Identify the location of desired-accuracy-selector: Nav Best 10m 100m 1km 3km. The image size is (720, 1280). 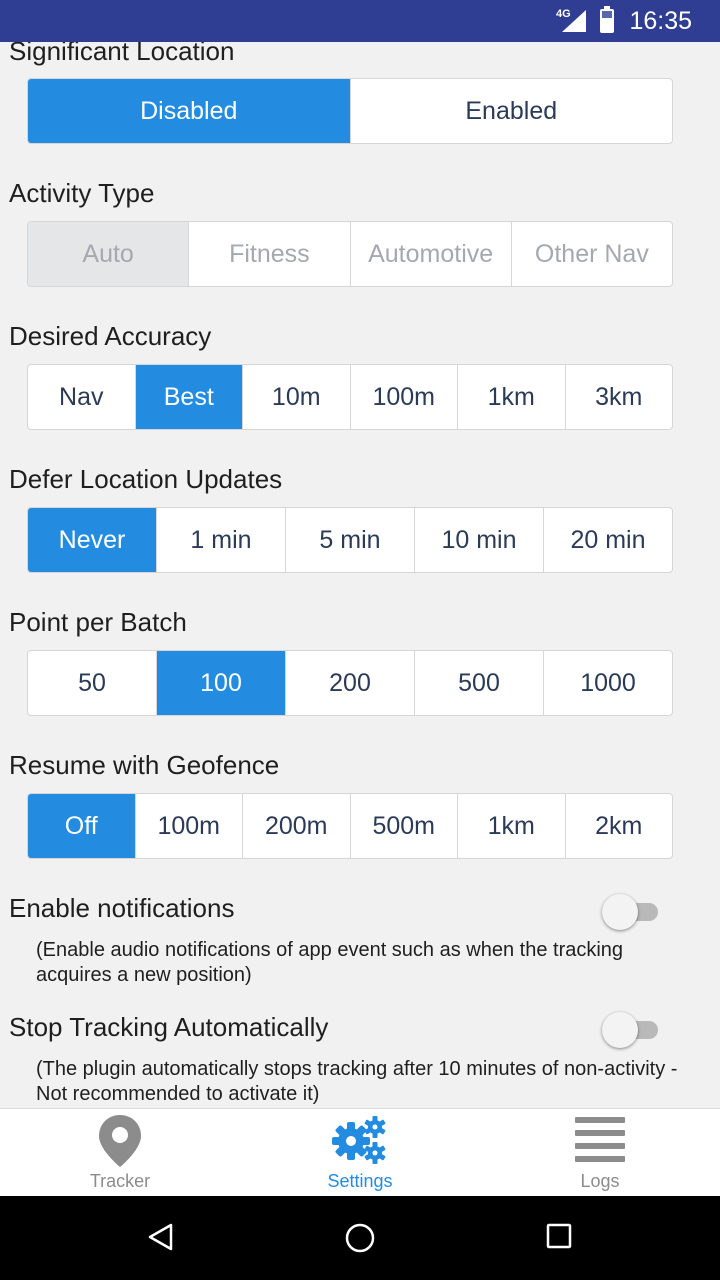
(350, 397).